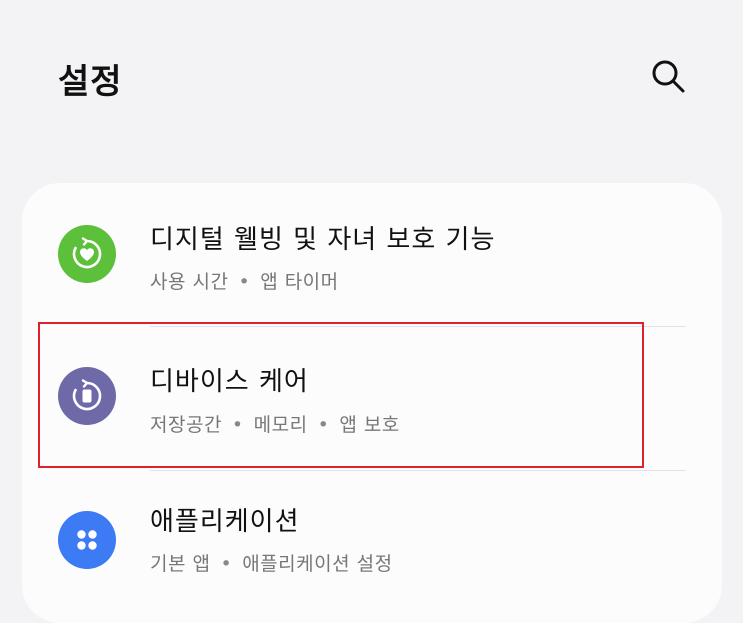 Image resolution: width=743 pixels, height=623 pixels. Describe the element at coordinates (90, 82) in the screenshot. I see `page-title: 설정` at that location.